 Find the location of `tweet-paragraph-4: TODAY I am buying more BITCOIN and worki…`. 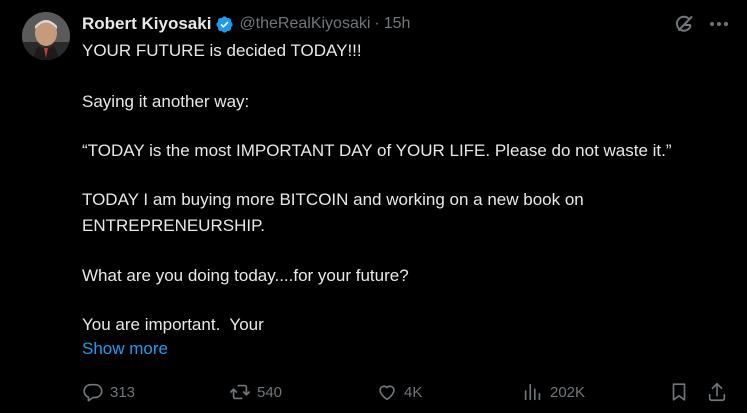

tweet-paragraph-4: TODAY I am buying more BITCOIN and worki… is located at coordinates (333, 212).